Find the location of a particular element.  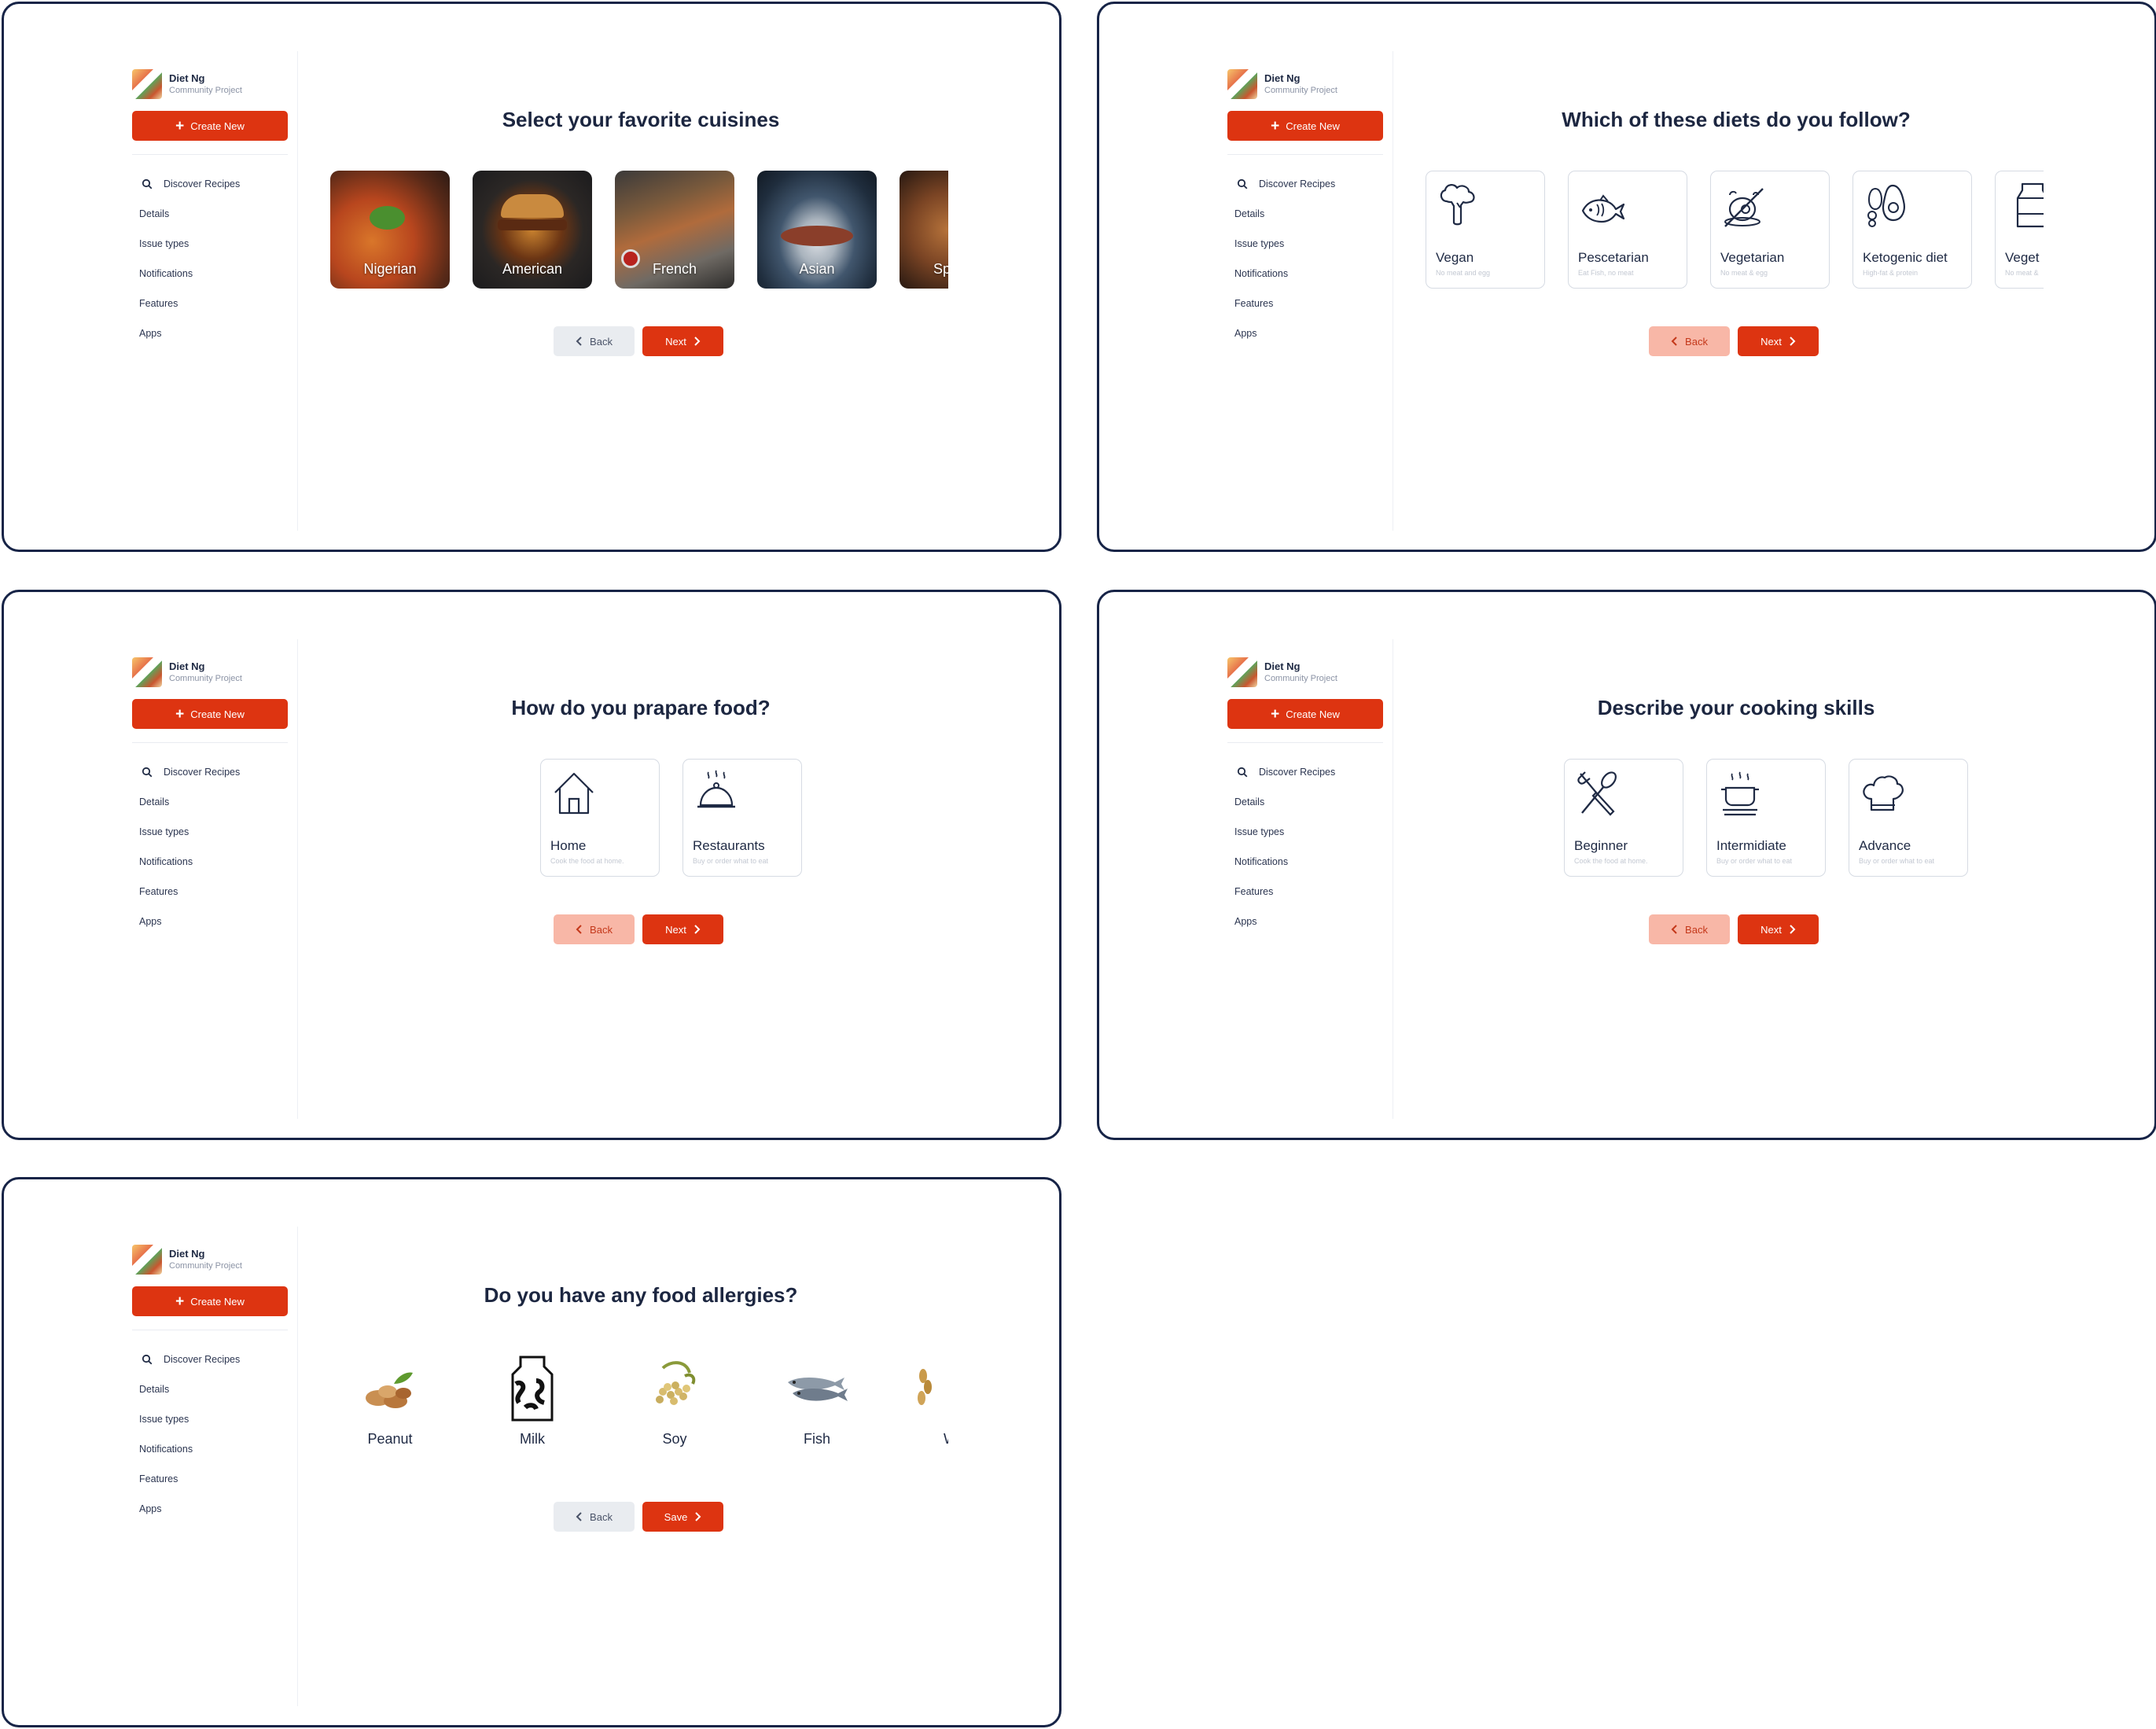

back-label: Back is located at coordinates (601, 1516).